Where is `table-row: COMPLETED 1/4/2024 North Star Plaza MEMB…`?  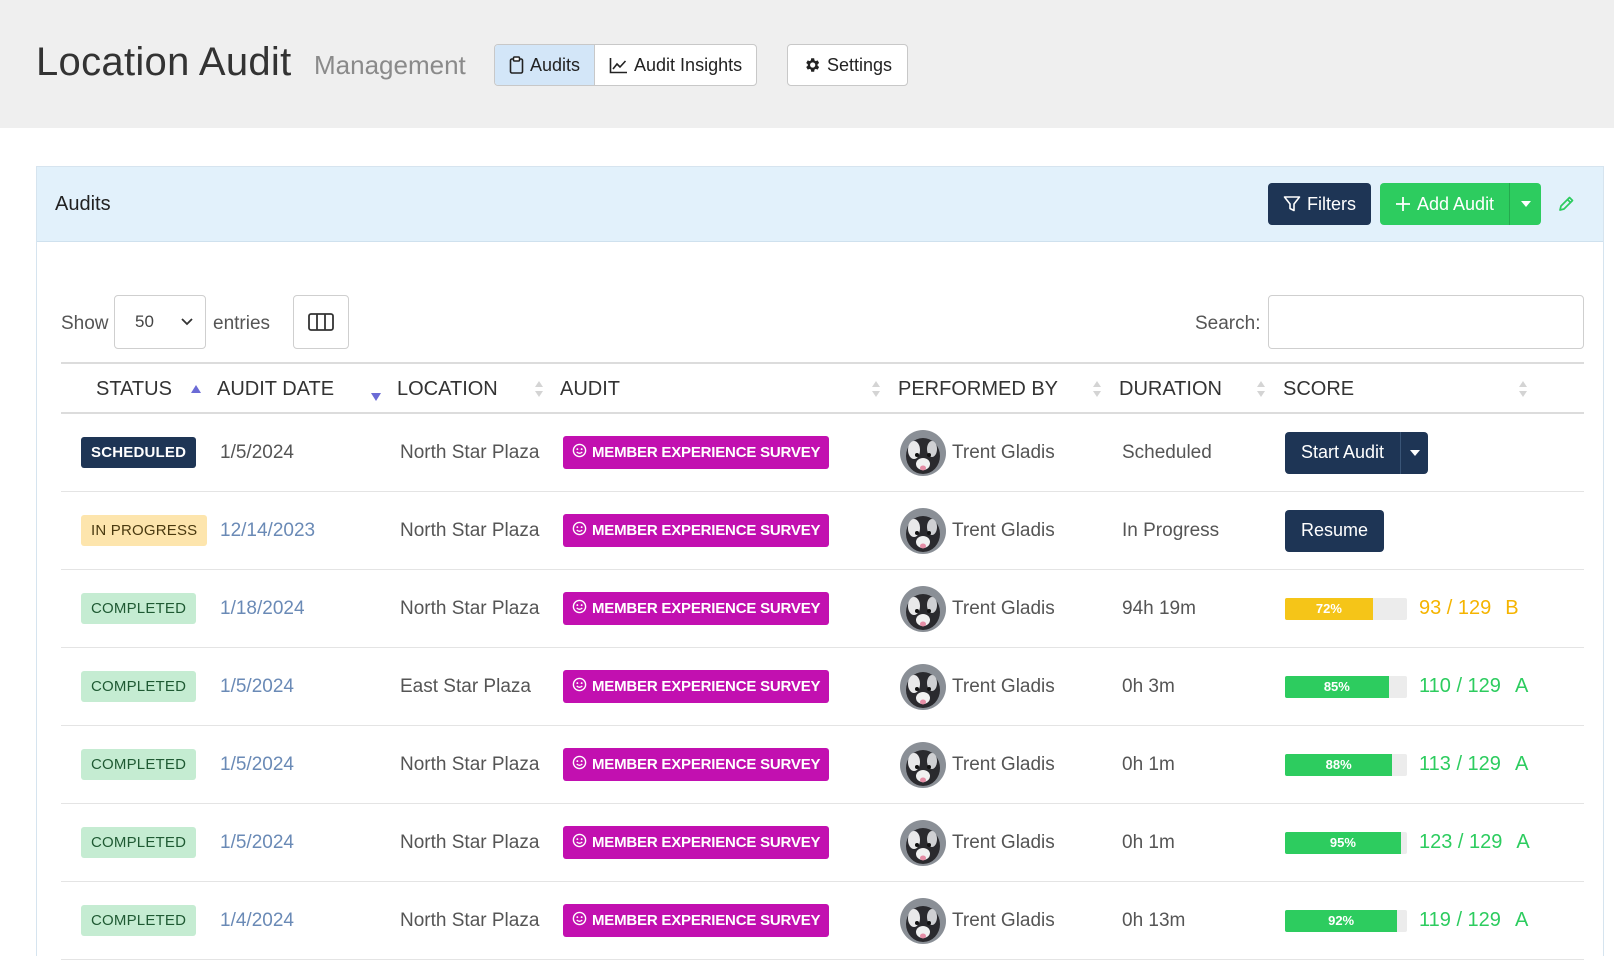
table-row: COMPLETED 1/4/2024 North Star Plaza MEMB… is located at coordinates (822, 921).